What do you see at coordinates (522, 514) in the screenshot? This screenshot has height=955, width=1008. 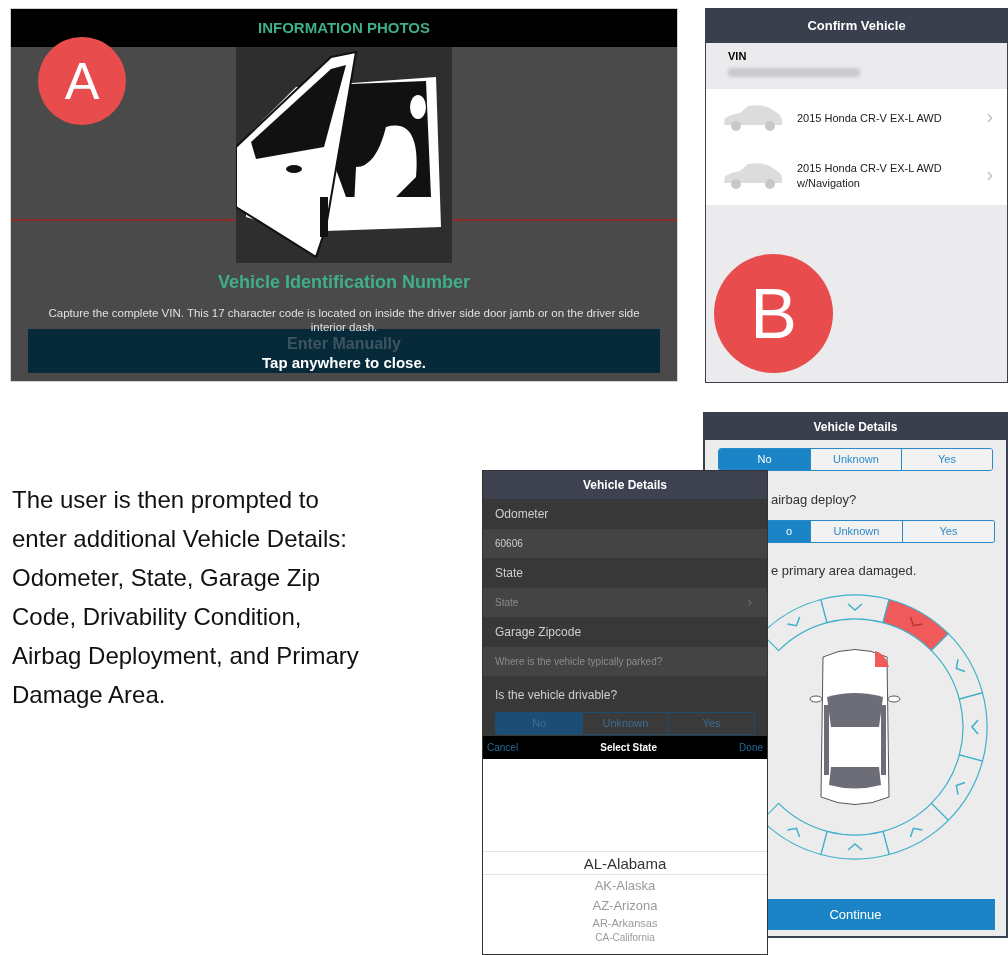 I see `field-label: Odometer` at bounding box center [522, 514].